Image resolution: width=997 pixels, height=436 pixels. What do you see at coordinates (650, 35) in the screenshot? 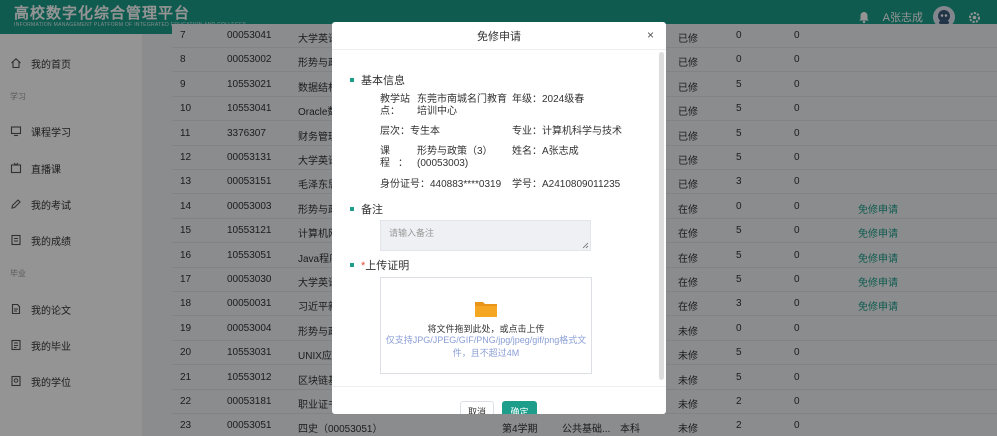
I see `close-icon: ×` at bounding box center [650, 35].